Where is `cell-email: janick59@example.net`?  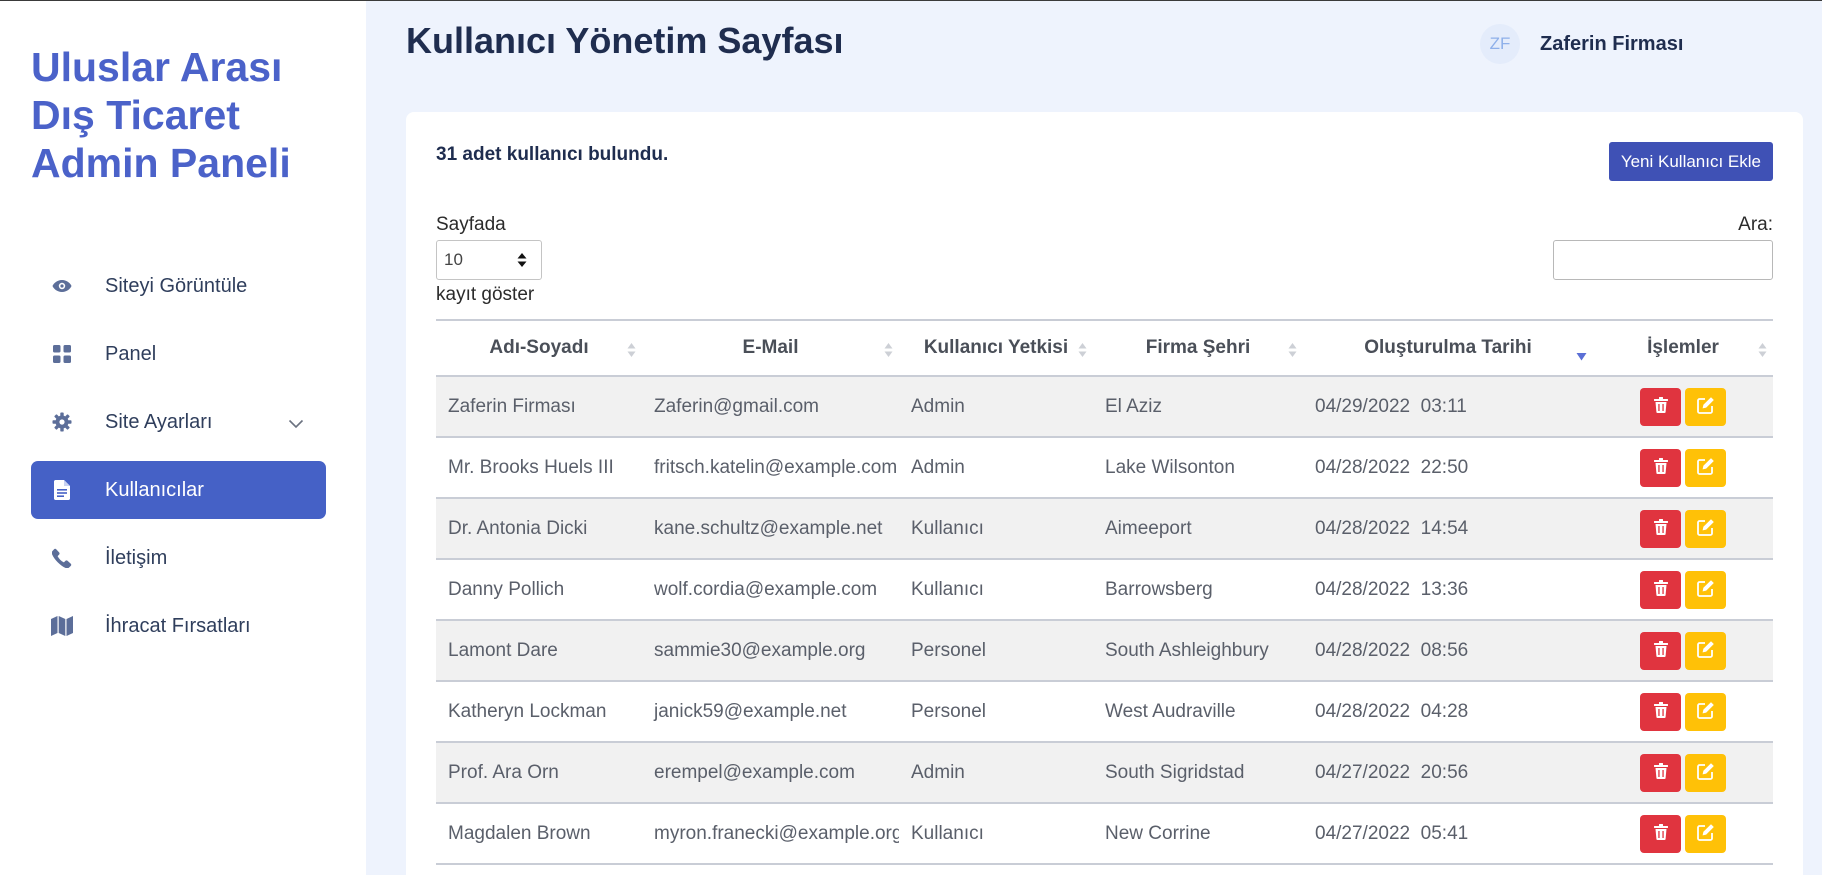
cell-email: janick59@example.net is located at coordinates (770, 712).